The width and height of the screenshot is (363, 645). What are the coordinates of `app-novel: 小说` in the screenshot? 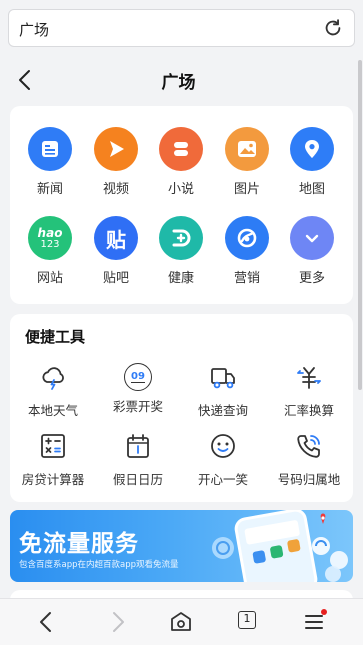 It's located at (181, 162).